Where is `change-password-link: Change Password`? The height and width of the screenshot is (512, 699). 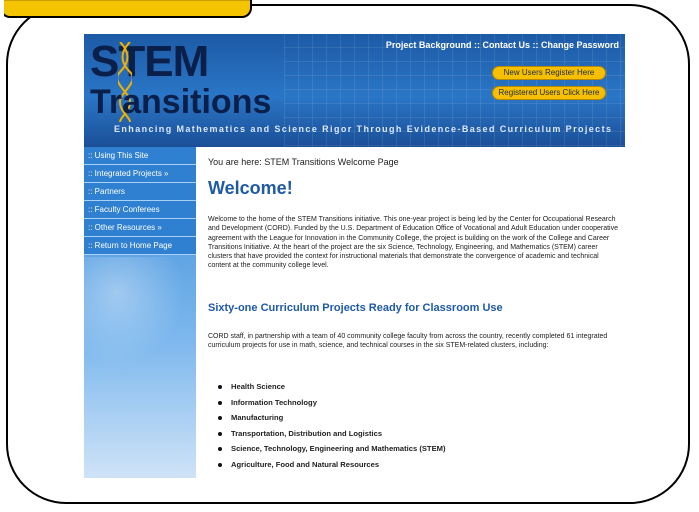 change-password-link: Change Password is located at coordinates (580, 45).